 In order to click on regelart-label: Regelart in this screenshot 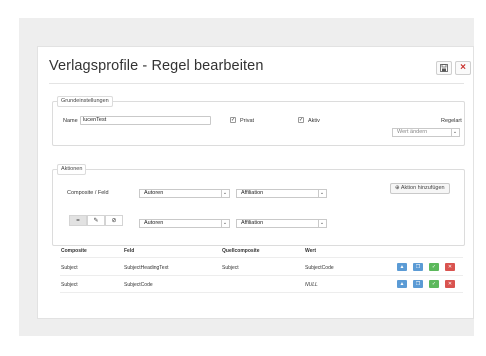, I will do `click(451, 121)`.